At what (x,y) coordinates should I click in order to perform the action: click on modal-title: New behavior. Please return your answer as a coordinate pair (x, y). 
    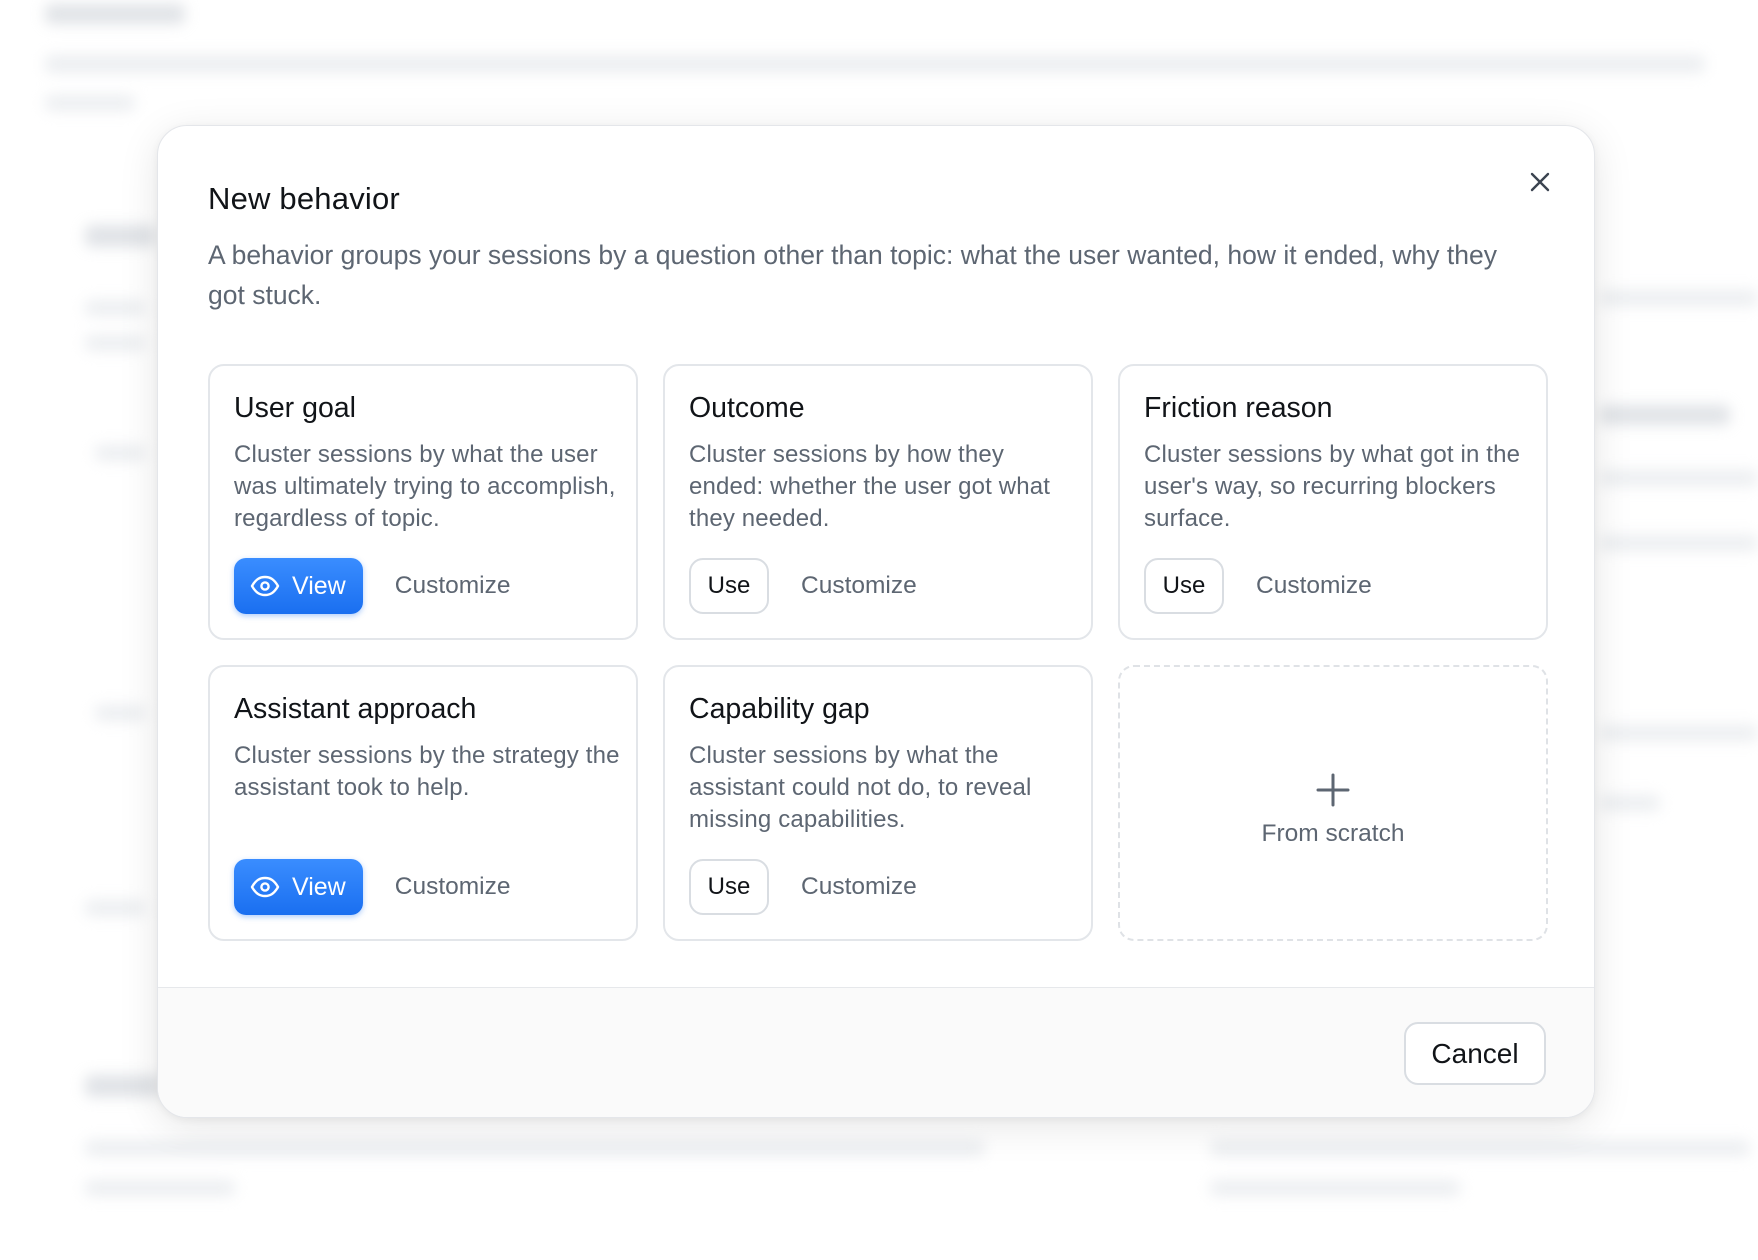
    Looking at the image, I should click on (304, 198).